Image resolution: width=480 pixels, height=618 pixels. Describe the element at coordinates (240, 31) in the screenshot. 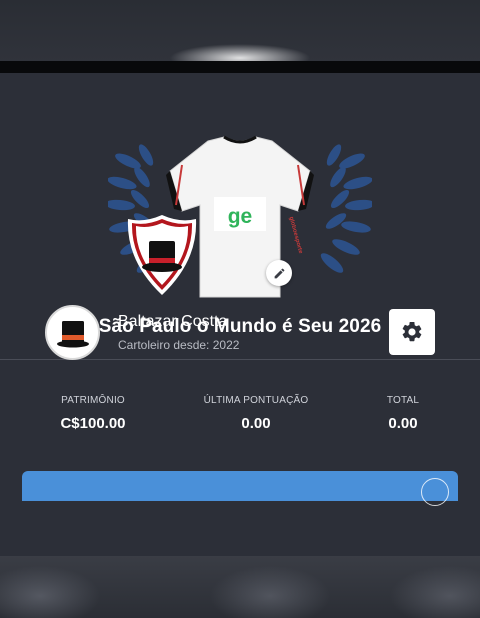

I see `blurred-top-area` at that location.